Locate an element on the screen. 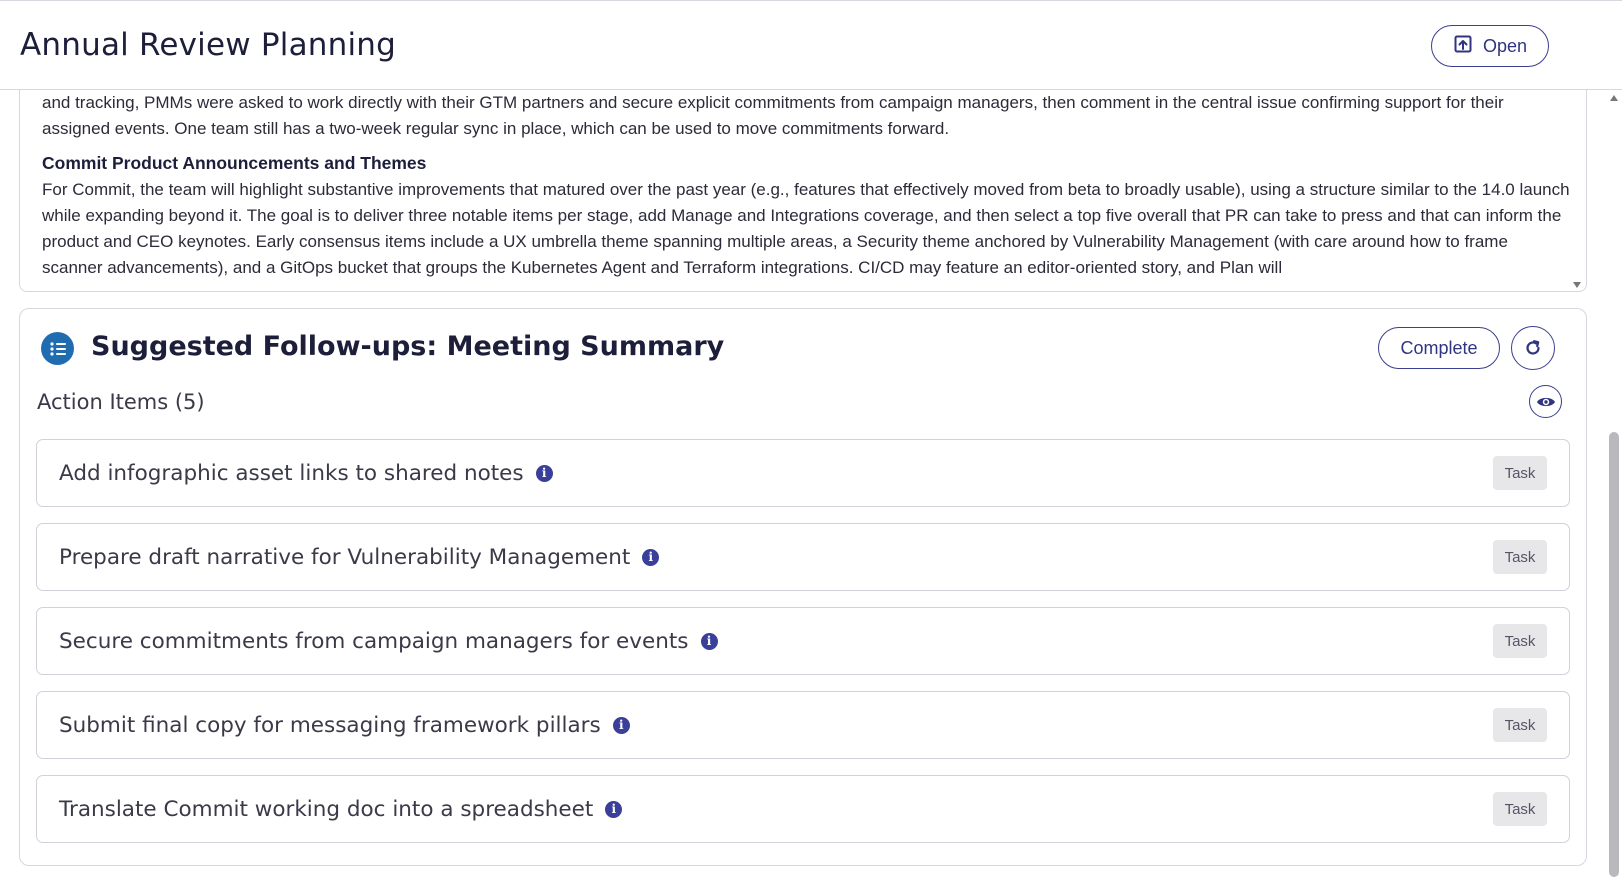  list-icon is located at coordinates (57, 348).